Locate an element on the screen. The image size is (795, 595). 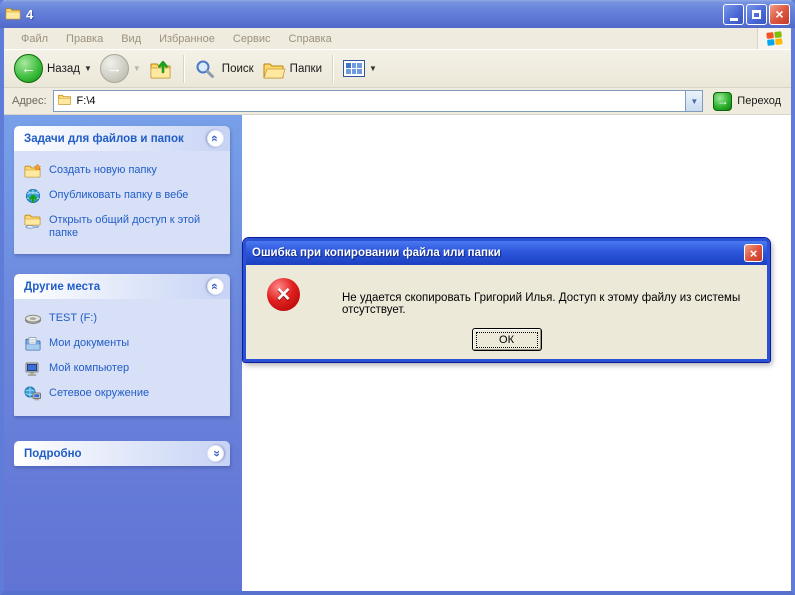
panel-title: Задачи для файлов и папок is located at coordinates (104, 138).